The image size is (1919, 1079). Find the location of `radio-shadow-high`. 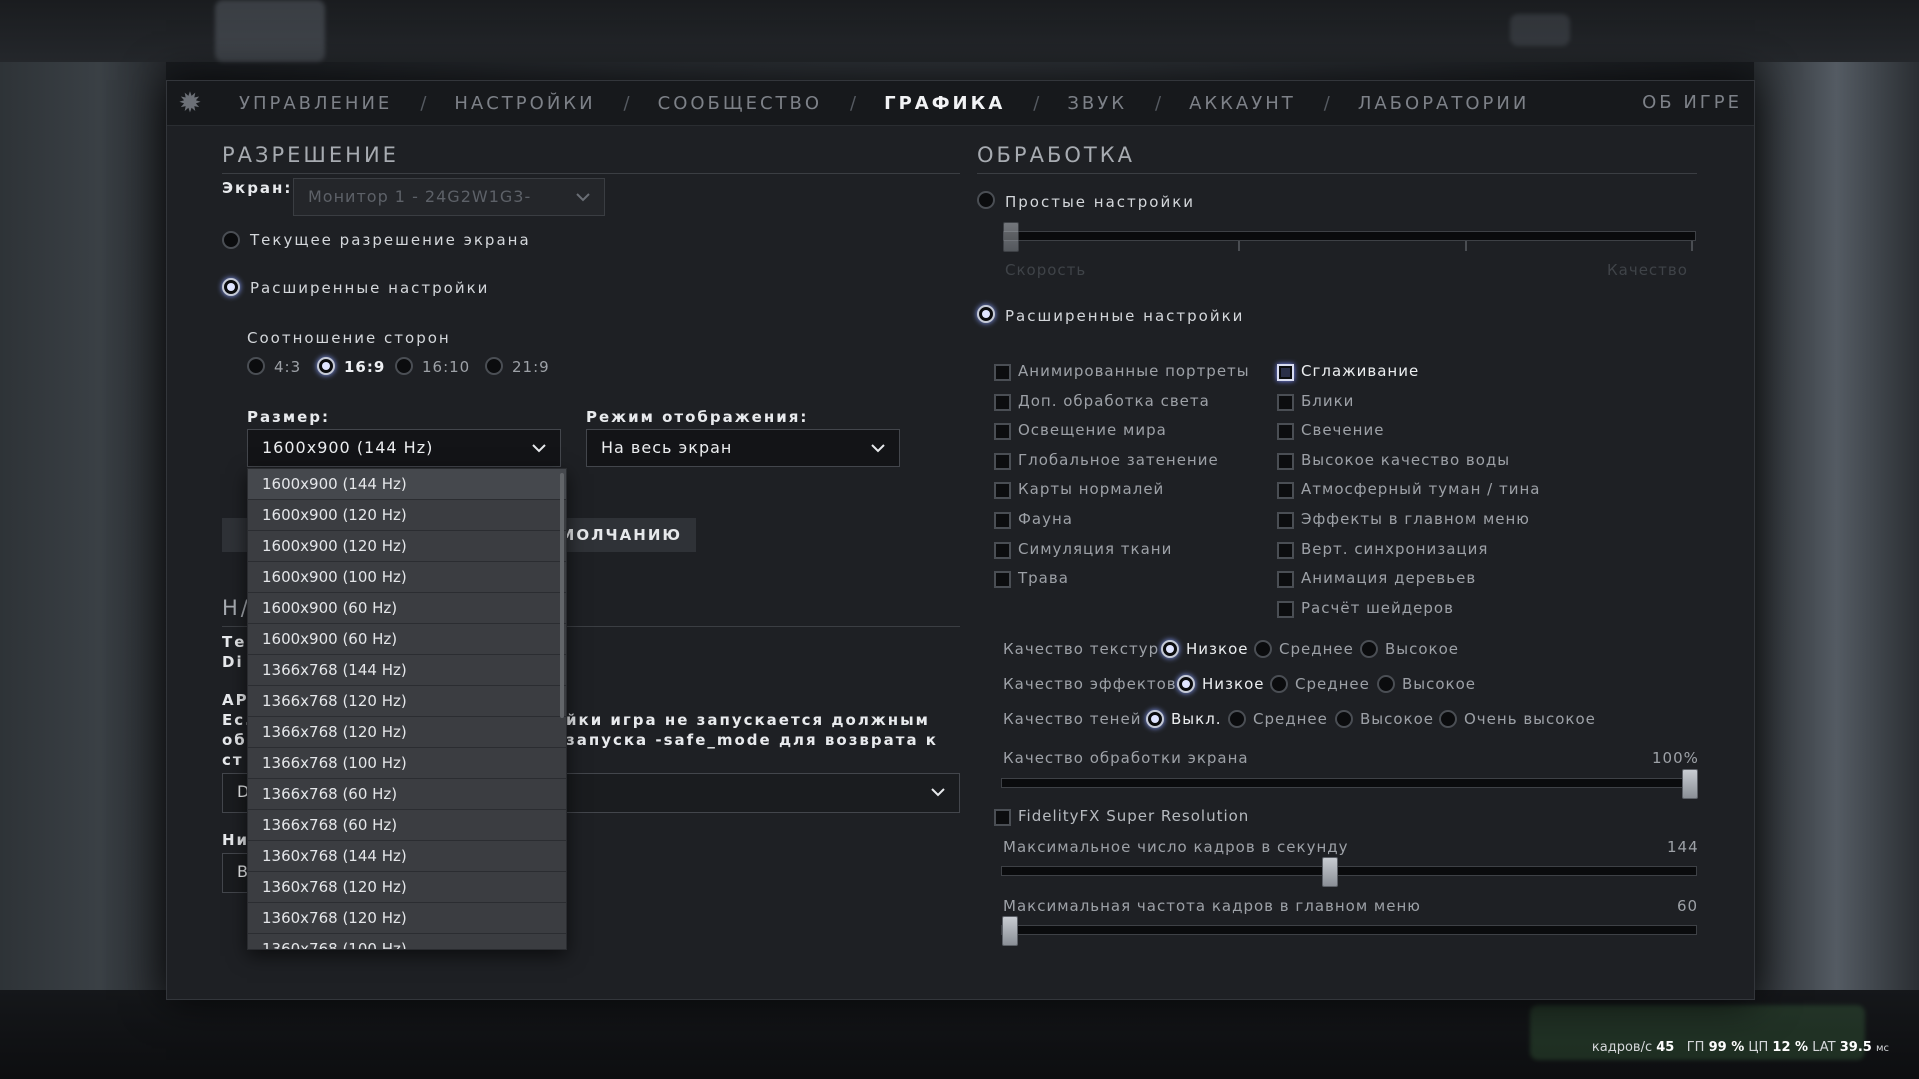

radio-shadow-high is located at coordinates (1344, 719).